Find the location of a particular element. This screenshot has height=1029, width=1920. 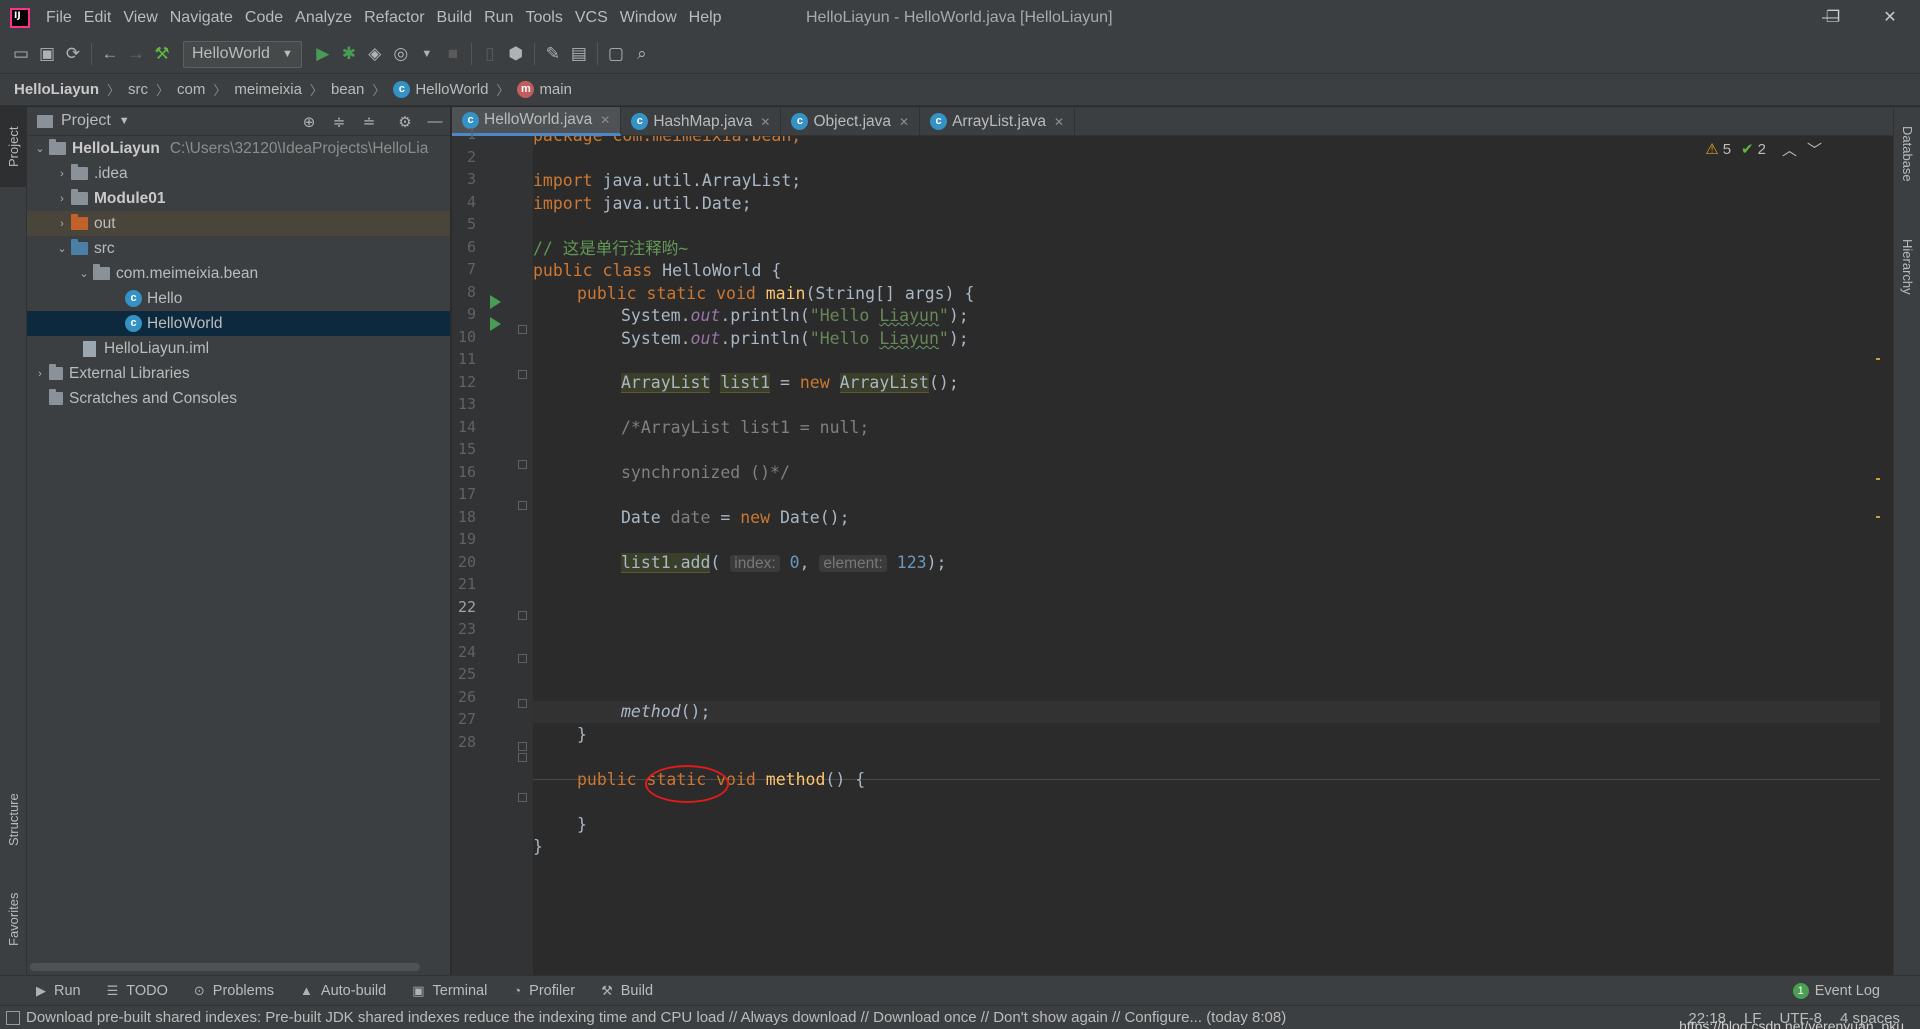

breadcrumb-project: HelloLiayun is located at coordinates (56, 89).